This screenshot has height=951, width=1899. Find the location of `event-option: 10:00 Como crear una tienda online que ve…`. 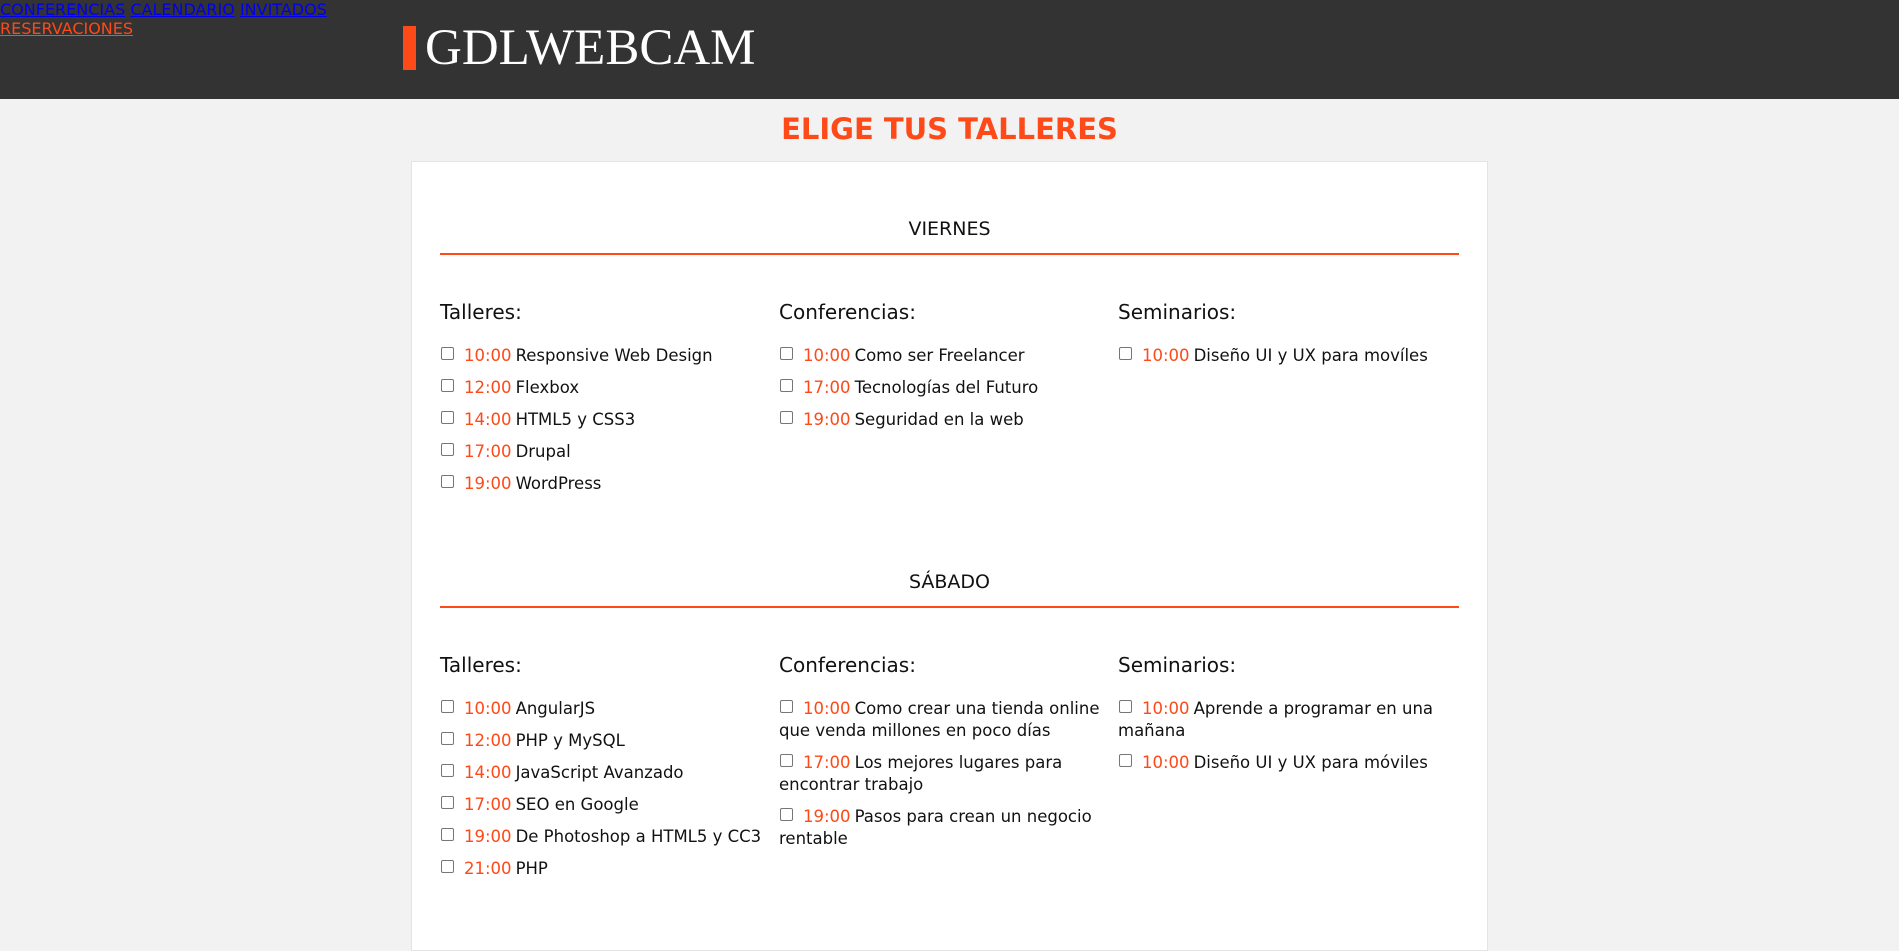

event-option: 10:00 Como crear una tienda online que ve… is located at coordinates (947, 720).